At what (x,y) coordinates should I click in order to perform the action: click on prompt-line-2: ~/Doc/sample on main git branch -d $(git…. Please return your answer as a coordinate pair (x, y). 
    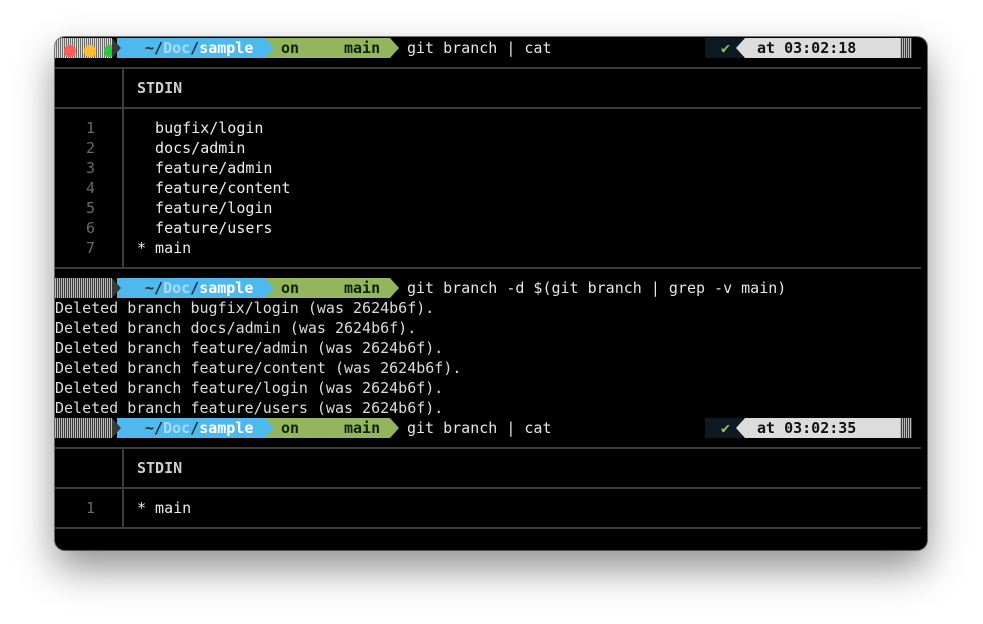
    Looking at the image, I should click on (491, 288).